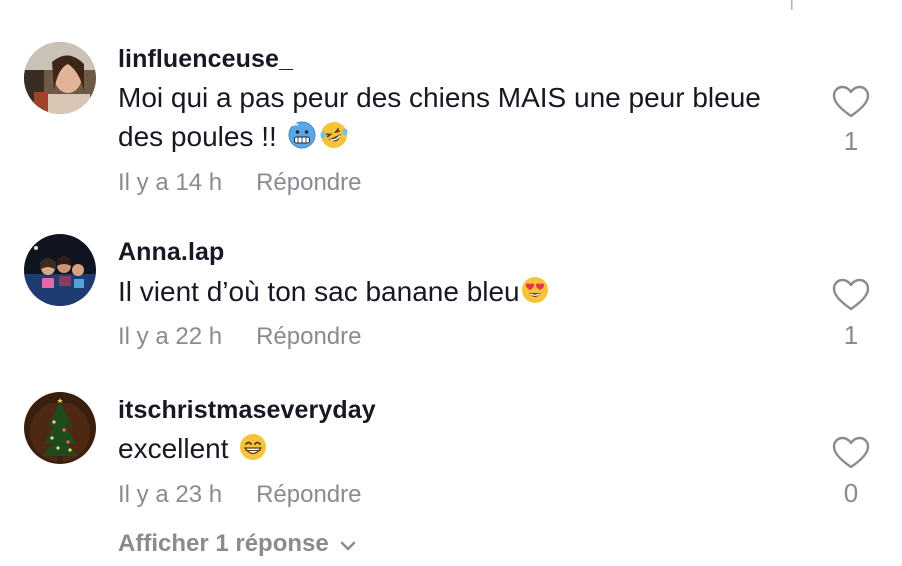 The image size is (902, 566). Describe the element at coordinates (170, 494) in the screenshot. I see `comment-timestamp: Il y a 23 h` at that location.